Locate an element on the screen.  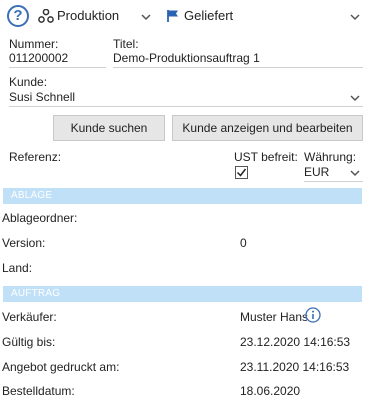
kunde-label: Kunde: is located at coordinates (28, 82).